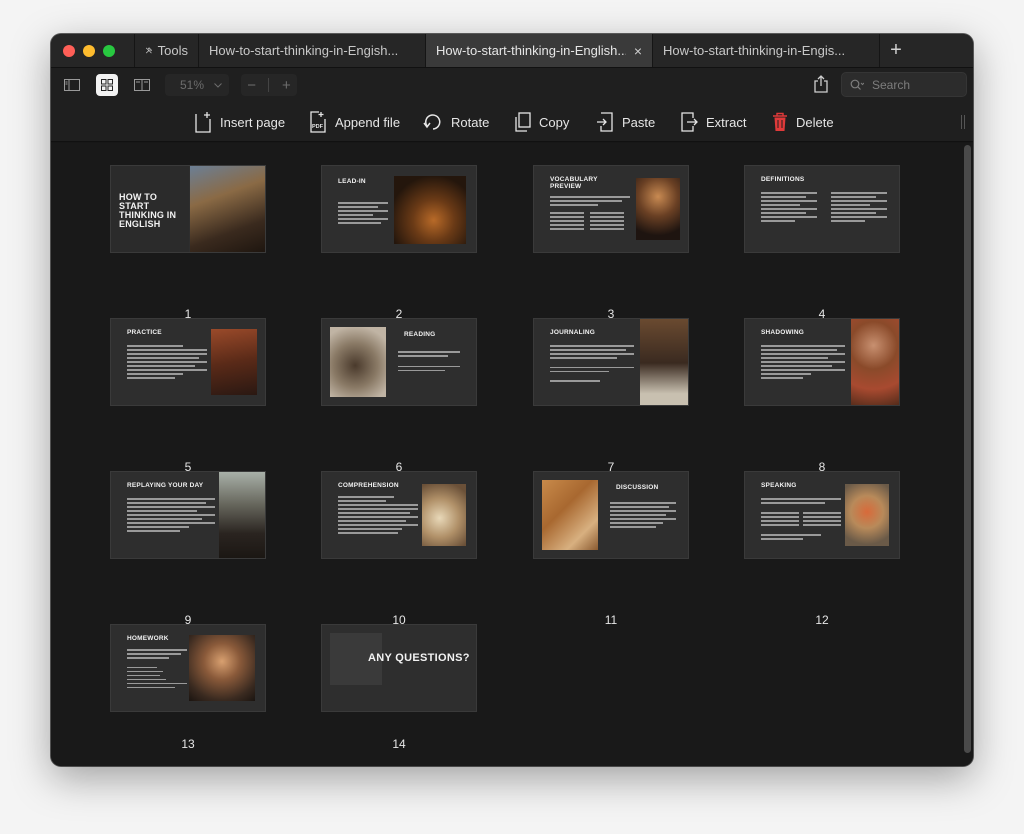  I want to click on page-thumbnail: COMPREHENSION, so click(399, 515).